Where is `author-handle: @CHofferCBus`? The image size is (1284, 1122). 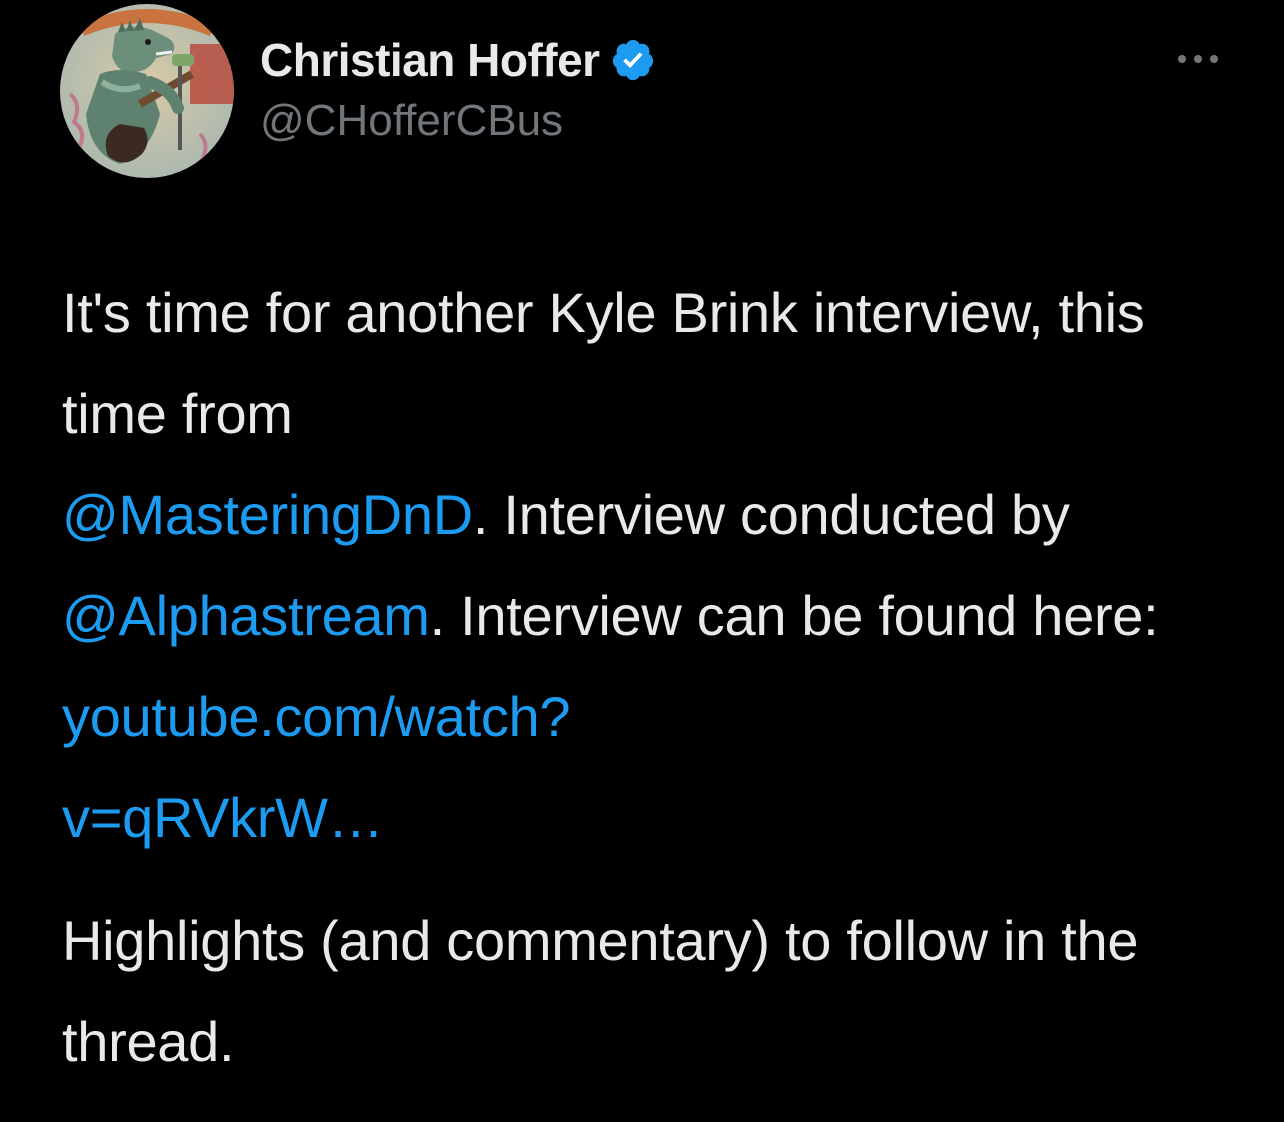
author-handle: @CHofferCBus is located at coordinates (411, 121).